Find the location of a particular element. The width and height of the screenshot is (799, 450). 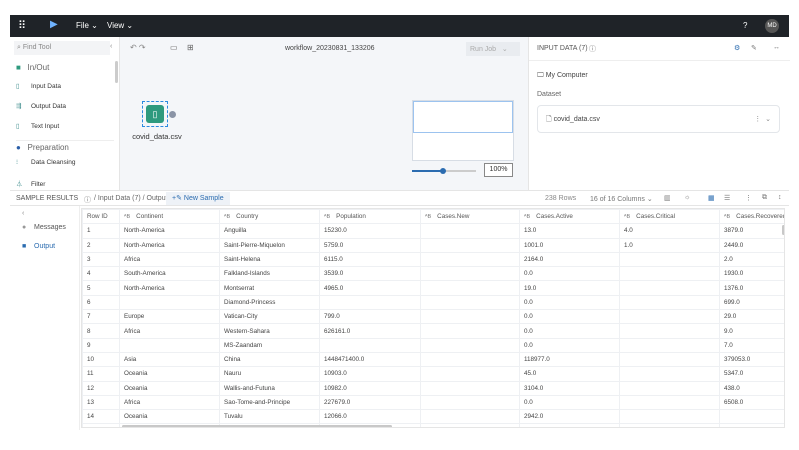

column-header: ᴬB Cases.Critical is located at coordinates (669, 217).